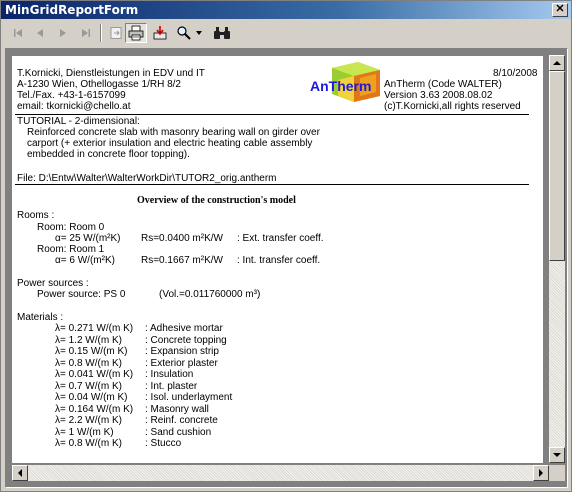  Describe the element at coordinates (186, 340) in the screenshot. I see `material-name: : Concrete topping` at that location.